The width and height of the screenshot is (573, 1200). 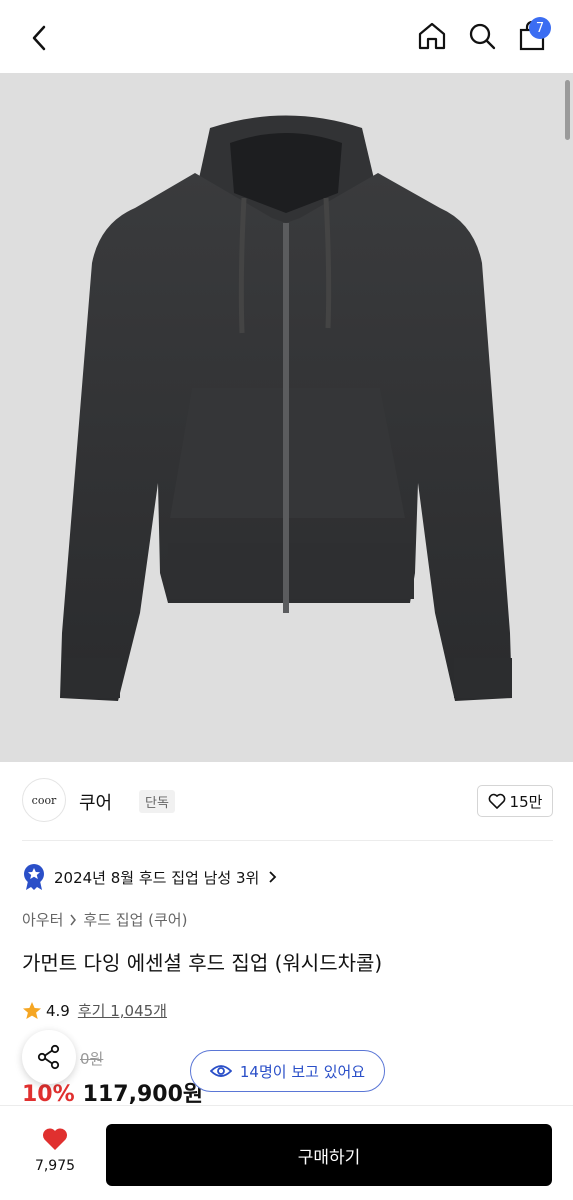 What do you see at coordinates (55, 1166) in the screenshot?
I see `wishlist-count: 7,975` at bounding box center [55, 1166].